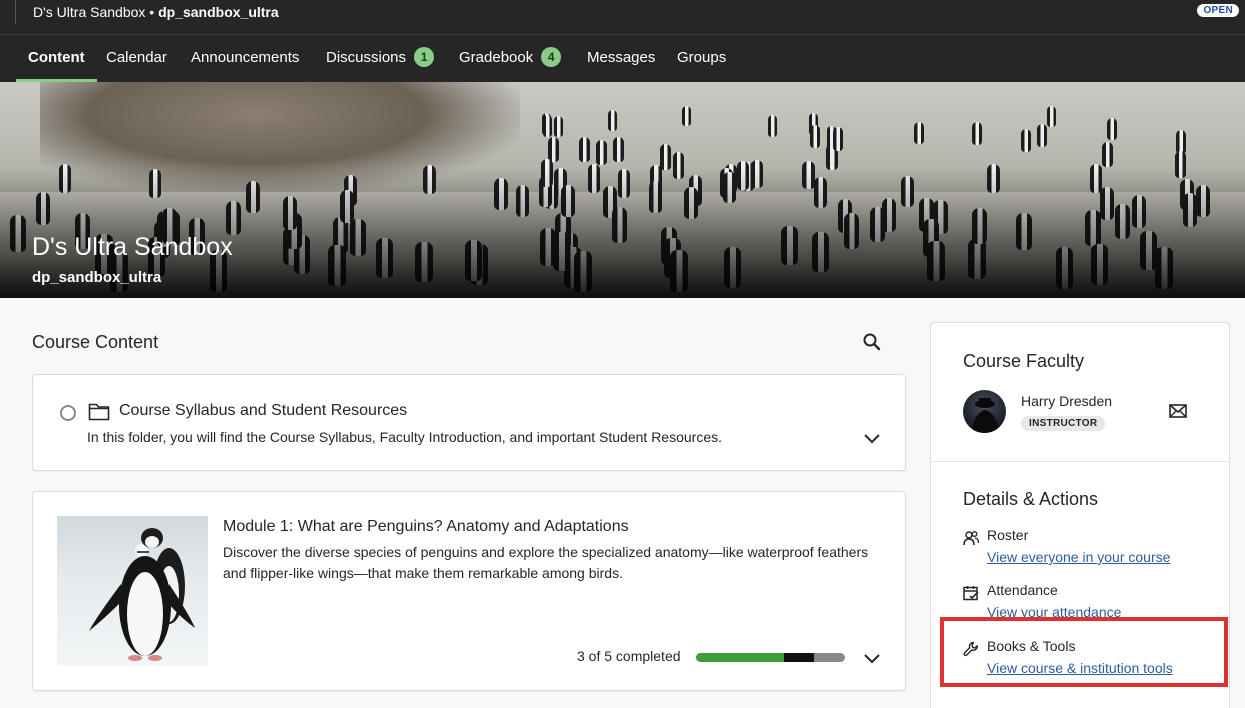 Image resolution: width=1245 pixels, height=708 pixels. Describe the element at coordinates (1031, 499) in the screenshot. I see `details-heading: Details & Actions` at that location.